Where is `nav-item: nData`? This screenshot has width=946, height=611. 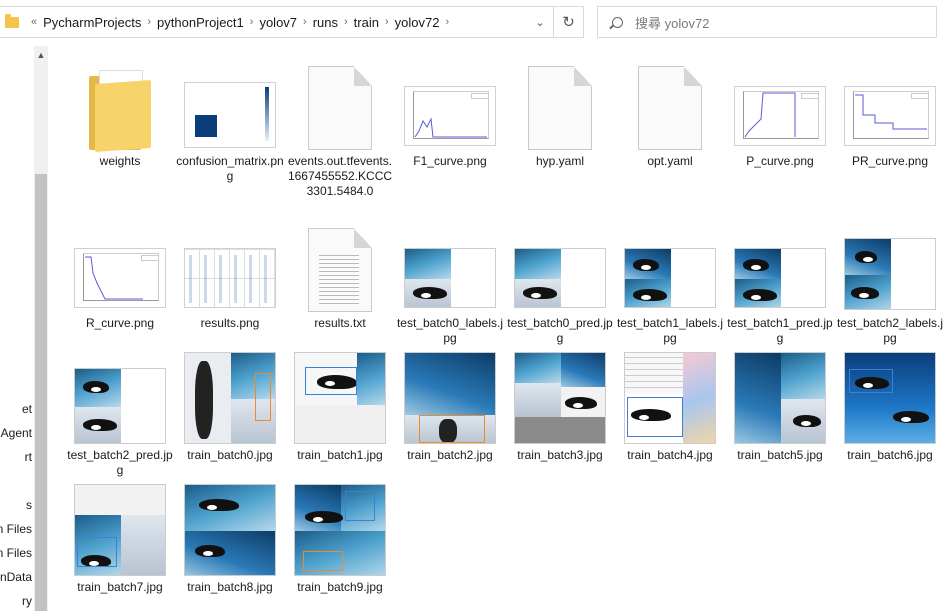
nav-item: nData is located at coordinates (16, 577).